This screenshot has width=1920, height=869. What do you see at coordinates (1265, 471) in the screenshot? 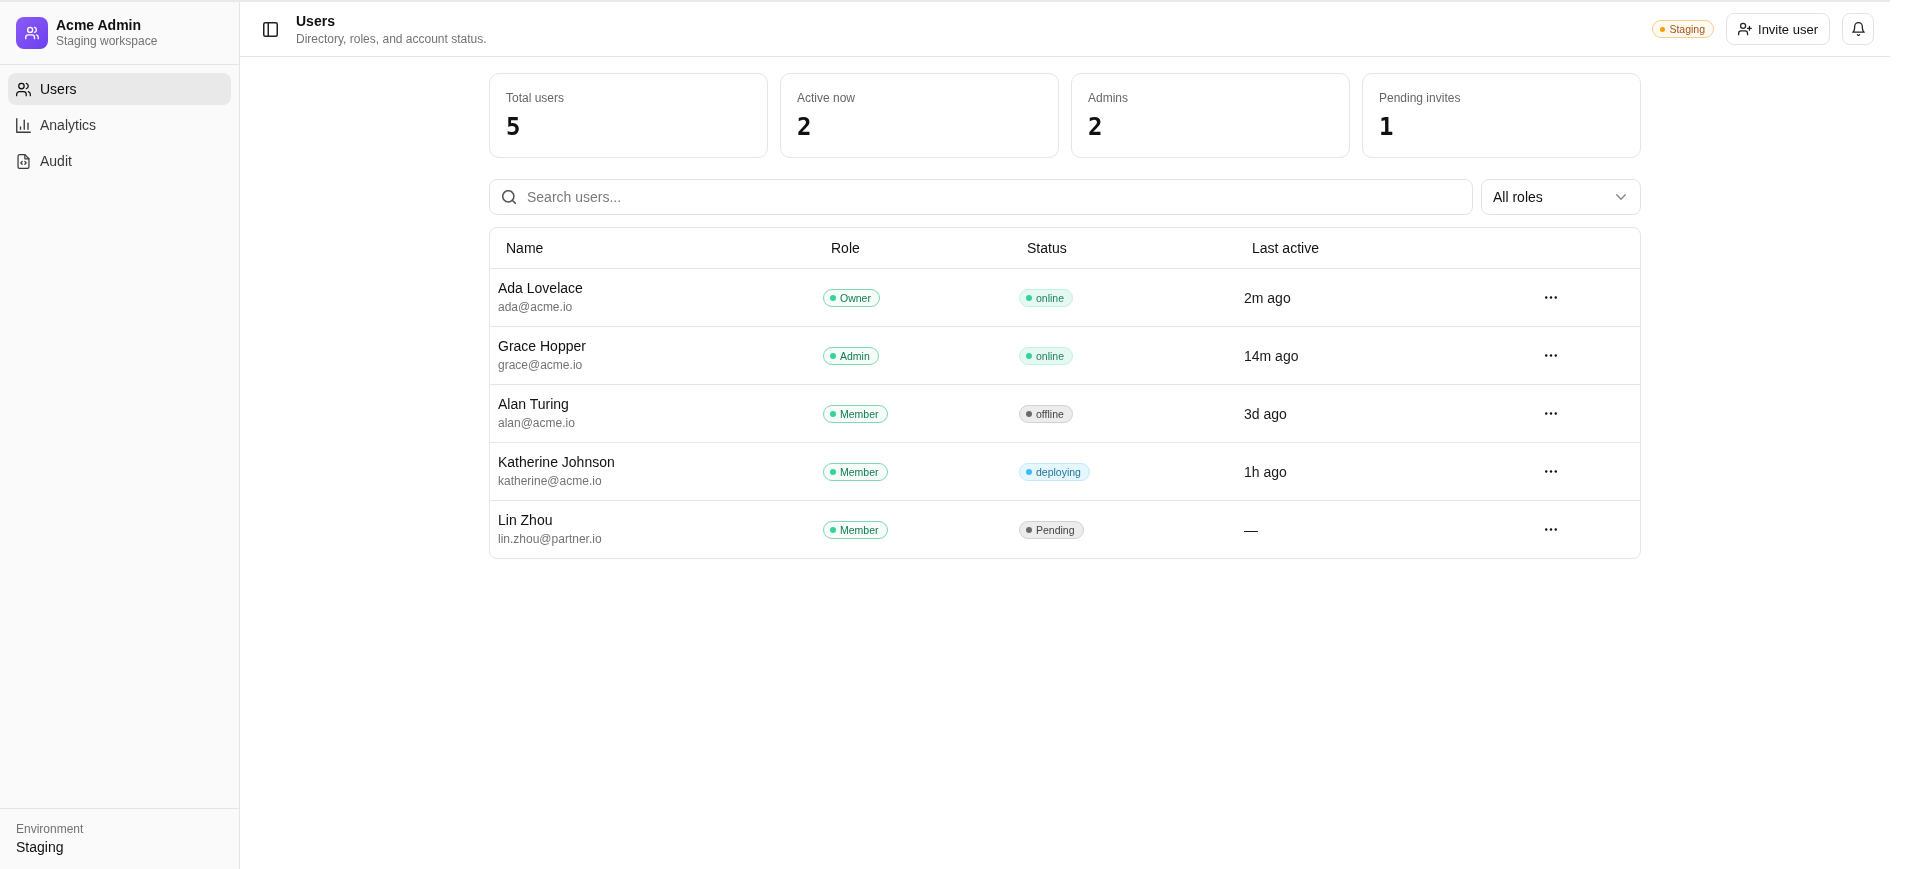
I see `last-active-time: 1h ago` at bounding box center [1265, 471].